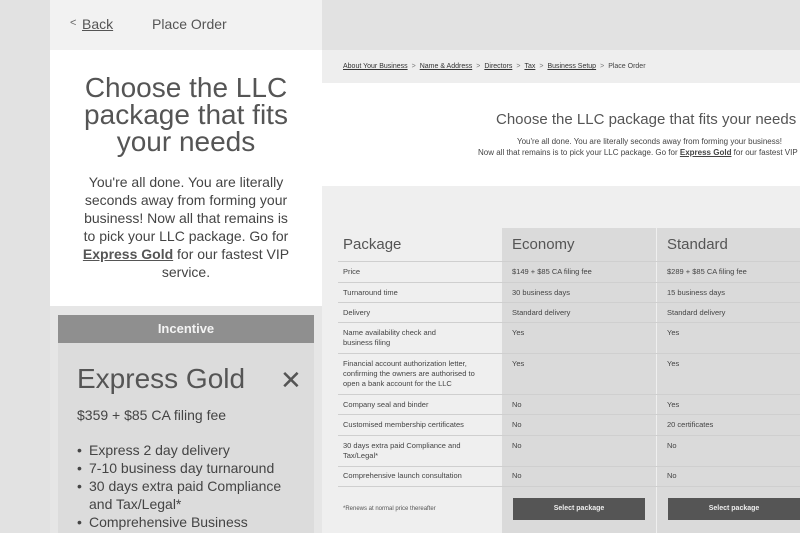 The image size is (800, 533). What do you see at coordinates (403, 424) in the screenshot?
I see `row-label-certificates: Customised membership certificates` at bounding box center [403, 424].